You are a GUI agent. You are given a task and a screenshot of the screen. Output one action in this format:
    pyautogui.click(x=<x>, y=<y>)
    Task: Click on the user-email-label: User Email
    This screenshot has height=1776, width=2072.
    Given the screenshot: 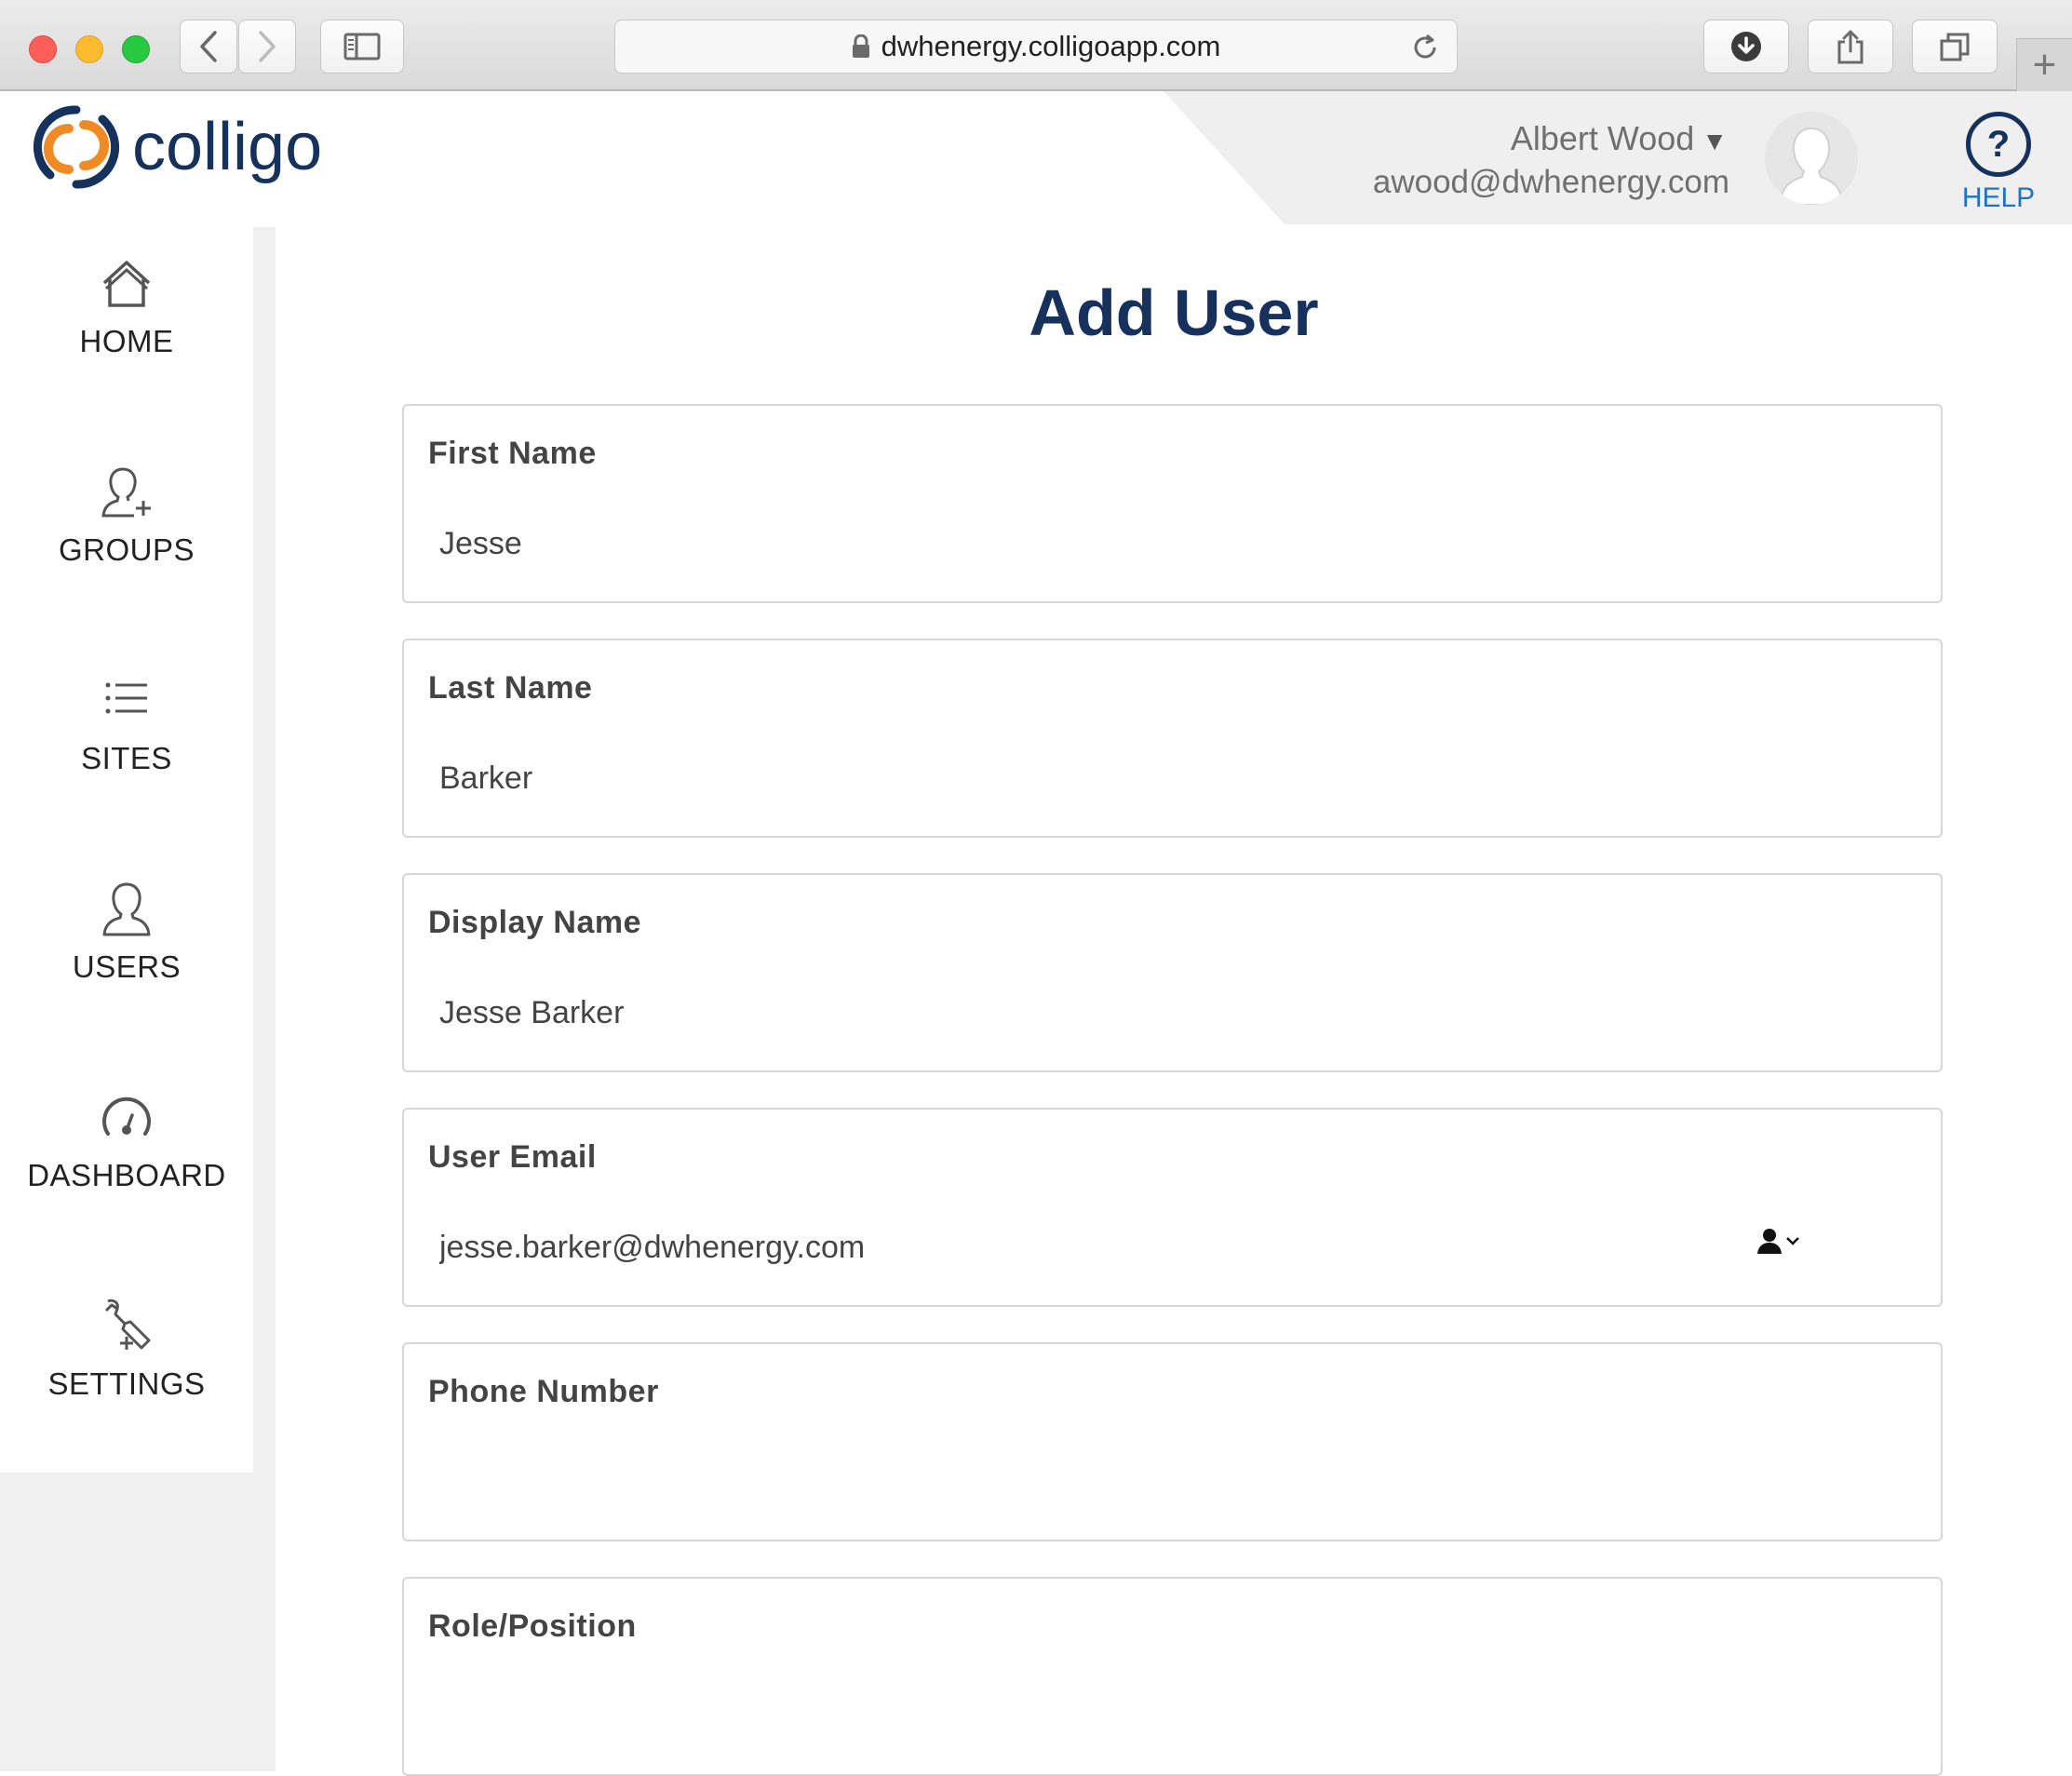 What is the action you would take?
    pyautogui.click(x=512, y=1157)
    